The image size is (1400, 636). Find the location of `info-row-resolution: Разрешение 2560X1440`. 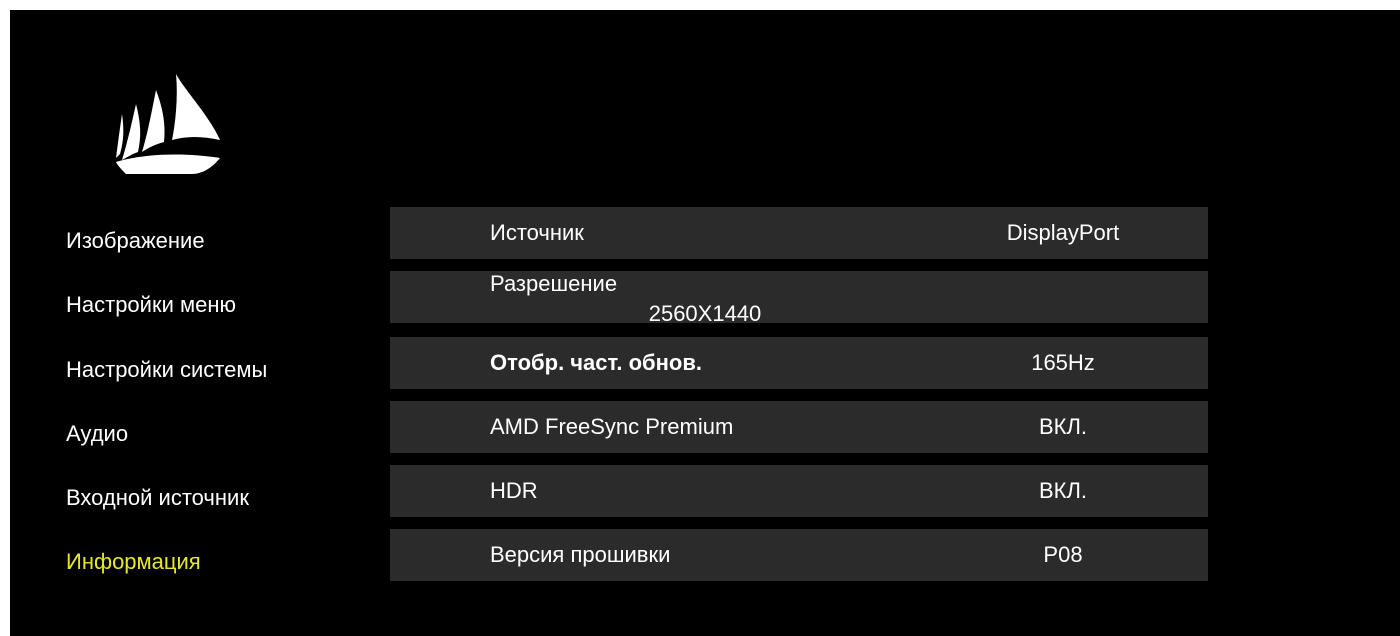

info-row-resolution: Разрешение 2560X1440 is located at coordinates (799, 298).